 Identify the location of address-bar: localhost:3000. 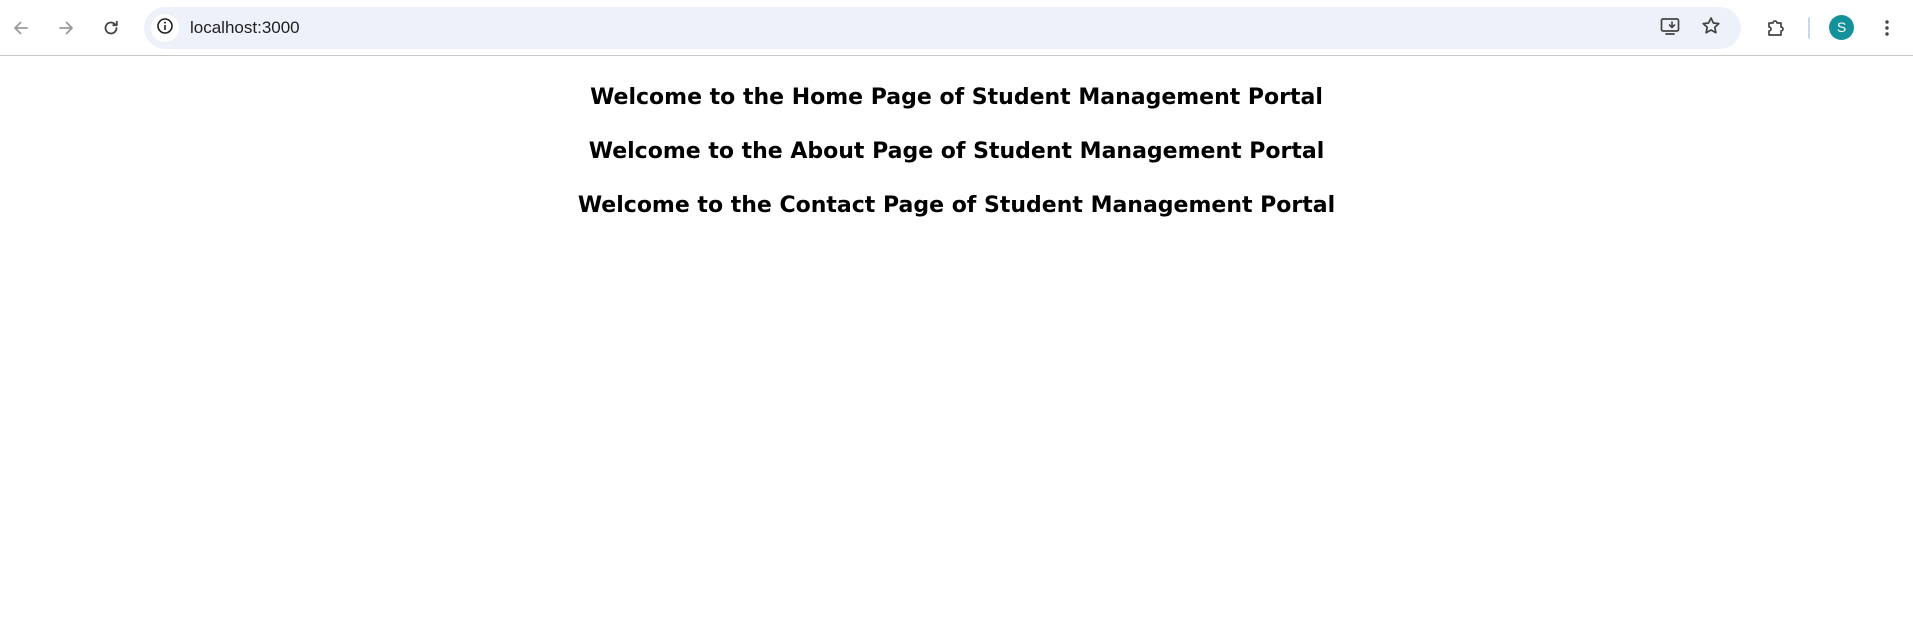
(942, 28).